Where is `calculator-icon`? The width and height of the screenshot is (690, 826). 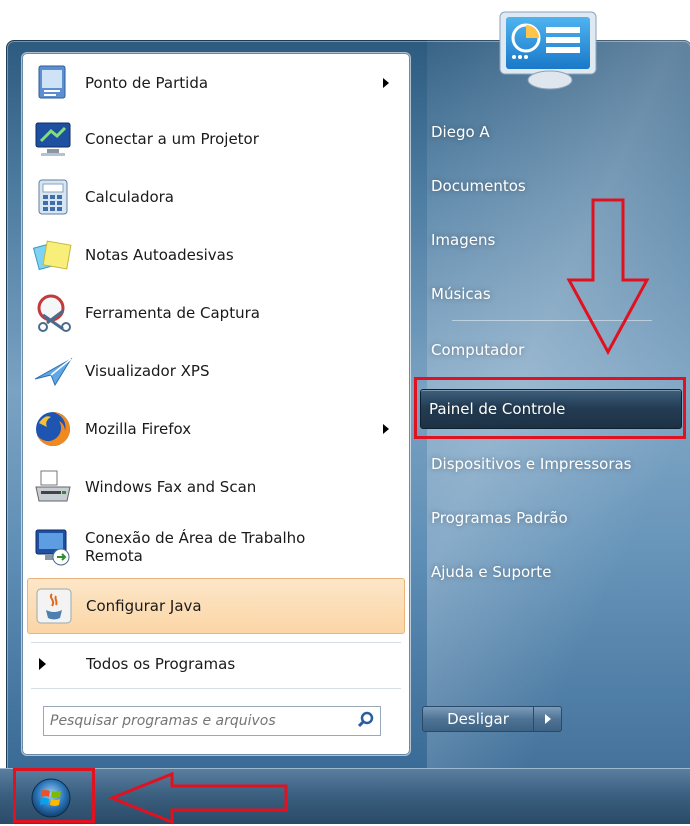 calculator-icon is located at coordinates (53, 197).